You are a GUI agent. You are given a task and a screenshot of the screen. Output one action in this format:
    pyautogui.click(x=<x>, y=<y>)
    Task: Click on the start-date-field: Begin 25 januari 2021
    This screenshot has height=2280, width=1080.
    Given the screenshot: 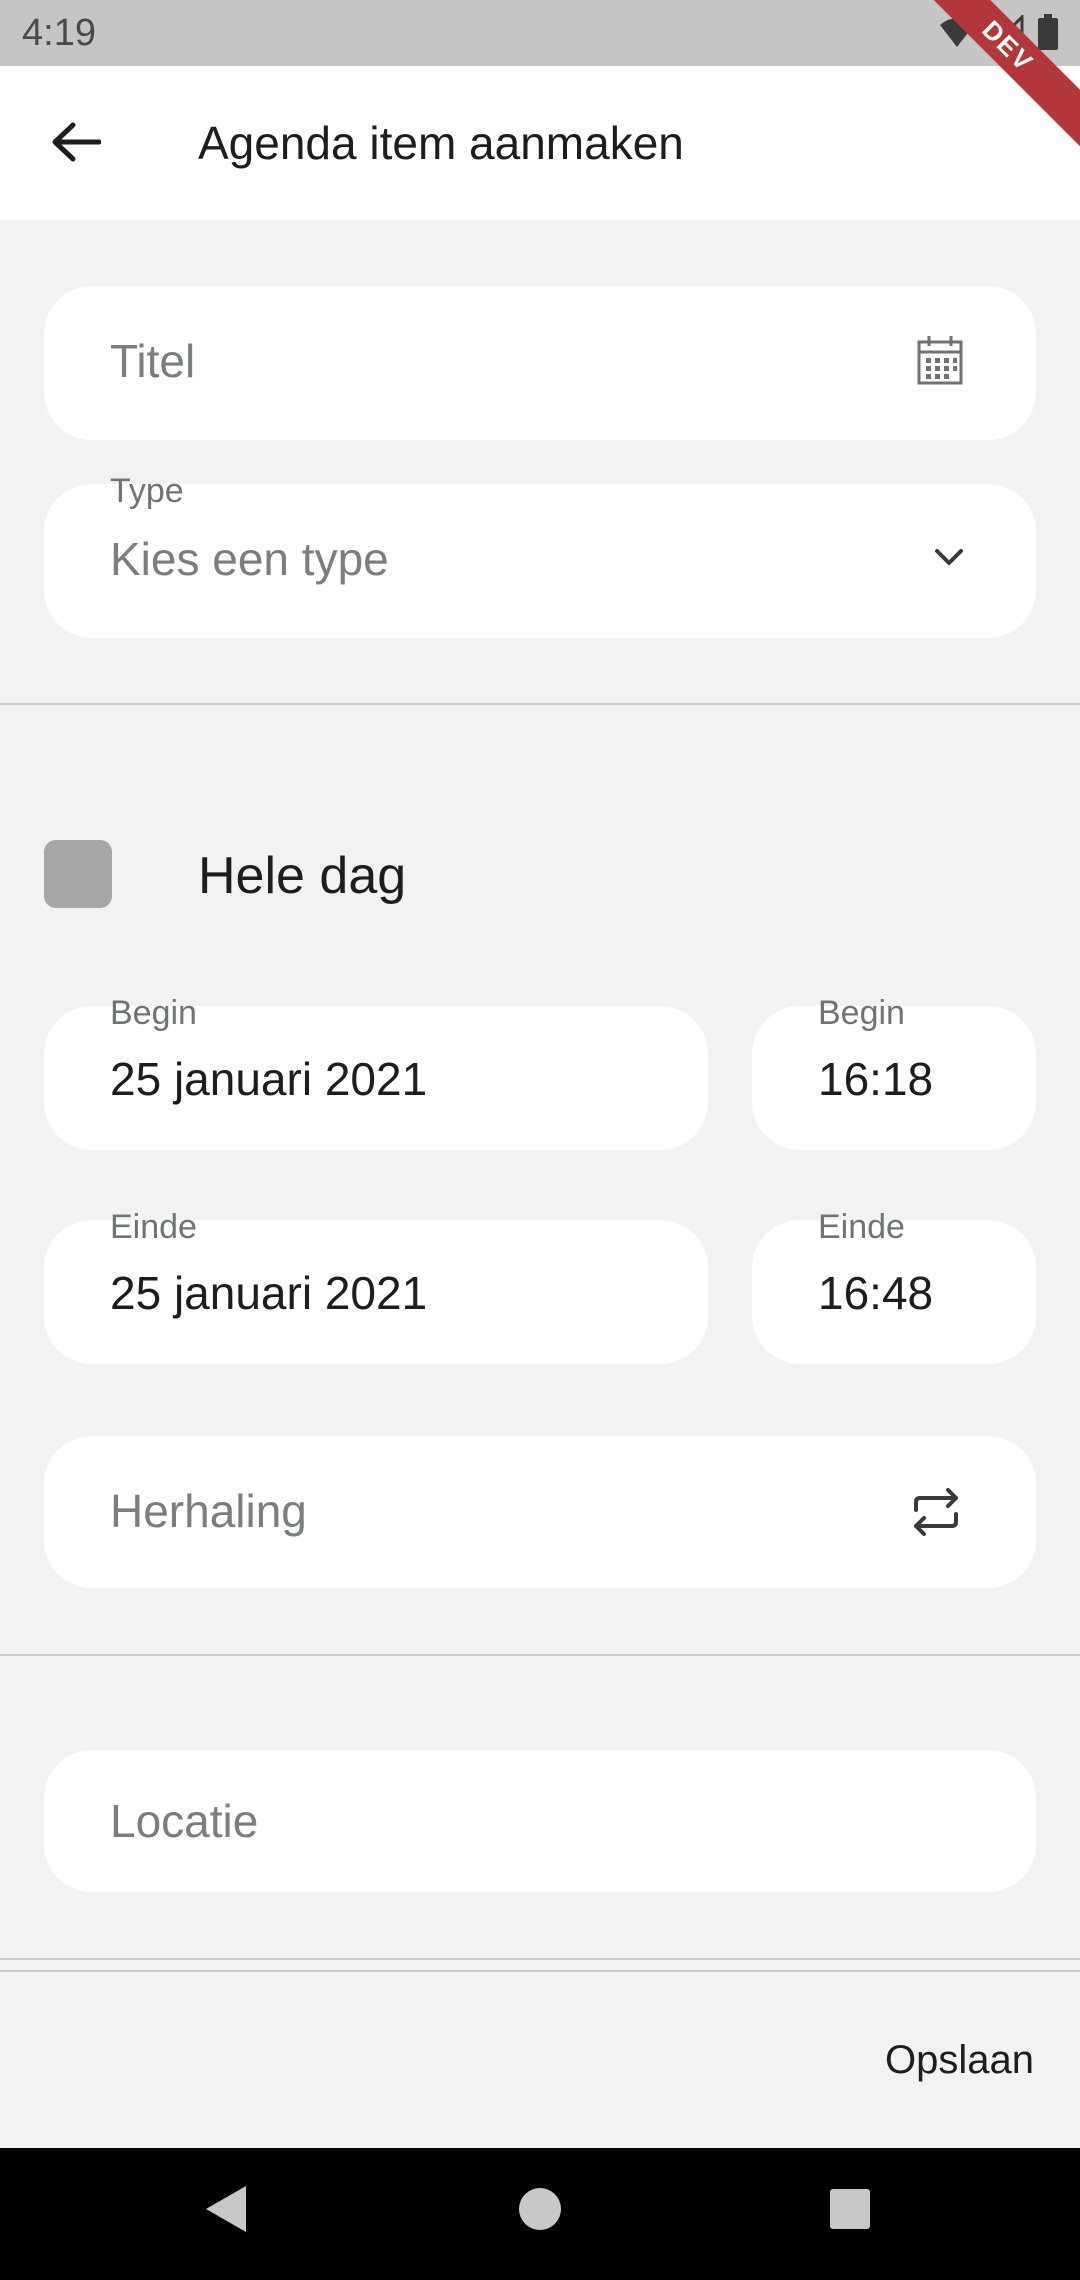 What is the action you would take?
    pyautogui.click(x=376, y=1072)
    